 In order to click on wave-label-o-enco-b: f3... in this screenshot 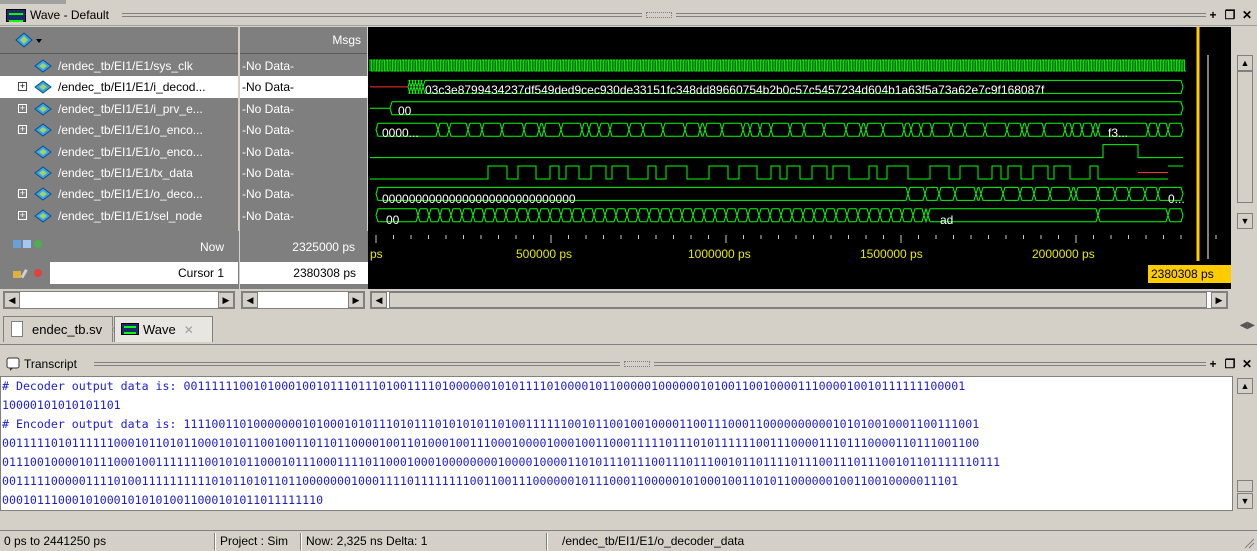, I will do `click(1118, 133)`.